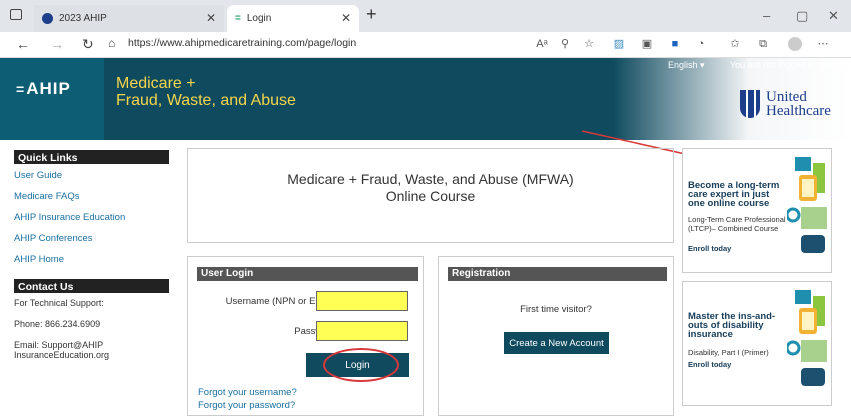 The height and width of the screenshot is (419, 851). What do you see at coordinates (362, 331) in the screenshot?
I see `password-input` at bounding box center [362, 331].